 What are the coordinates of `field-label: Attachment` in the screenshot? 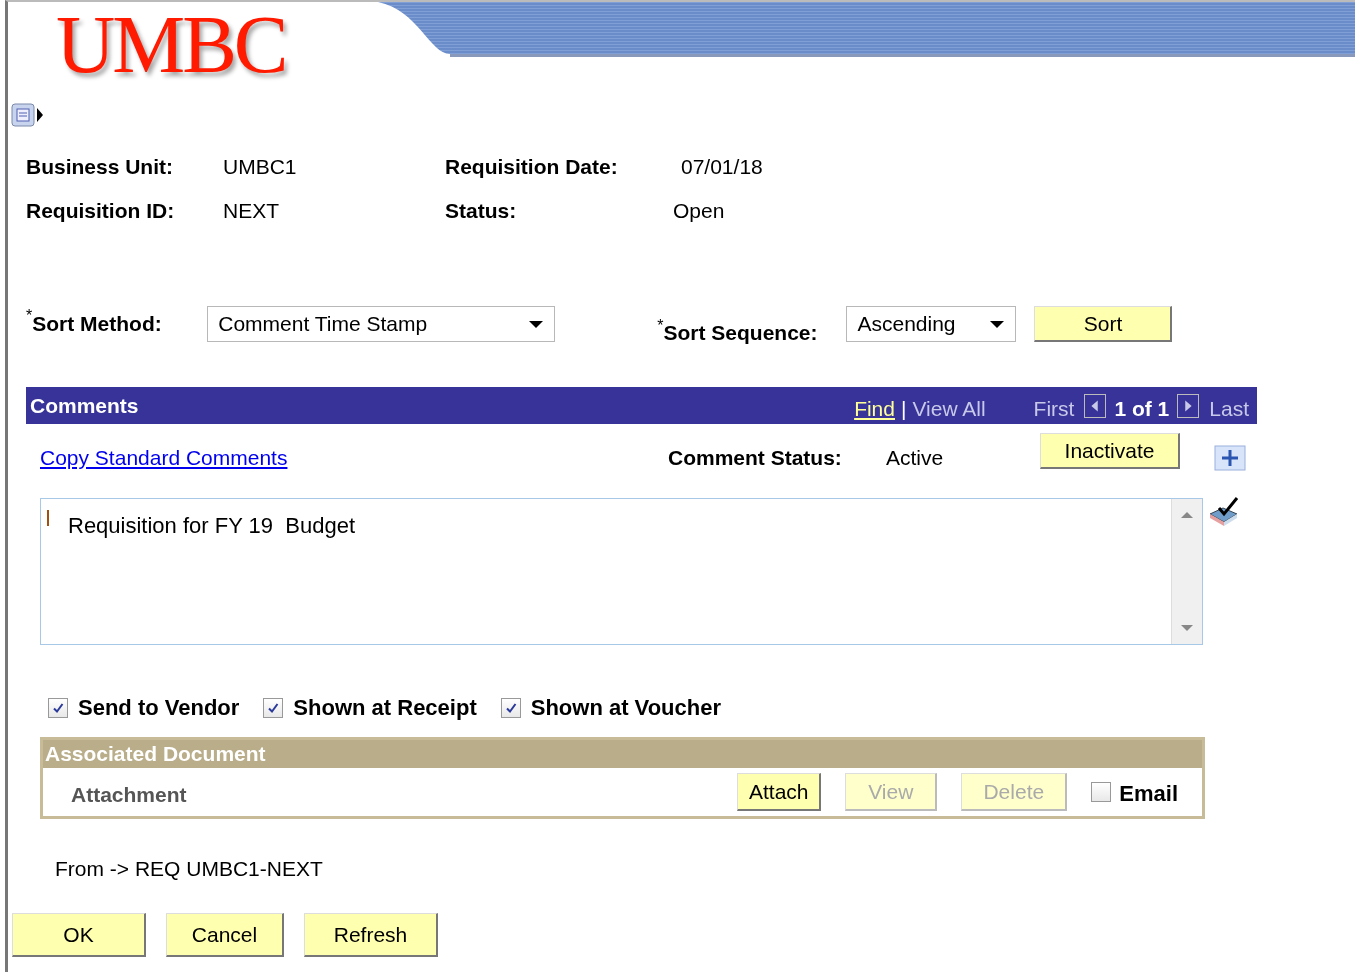 It's located at (129, 795).